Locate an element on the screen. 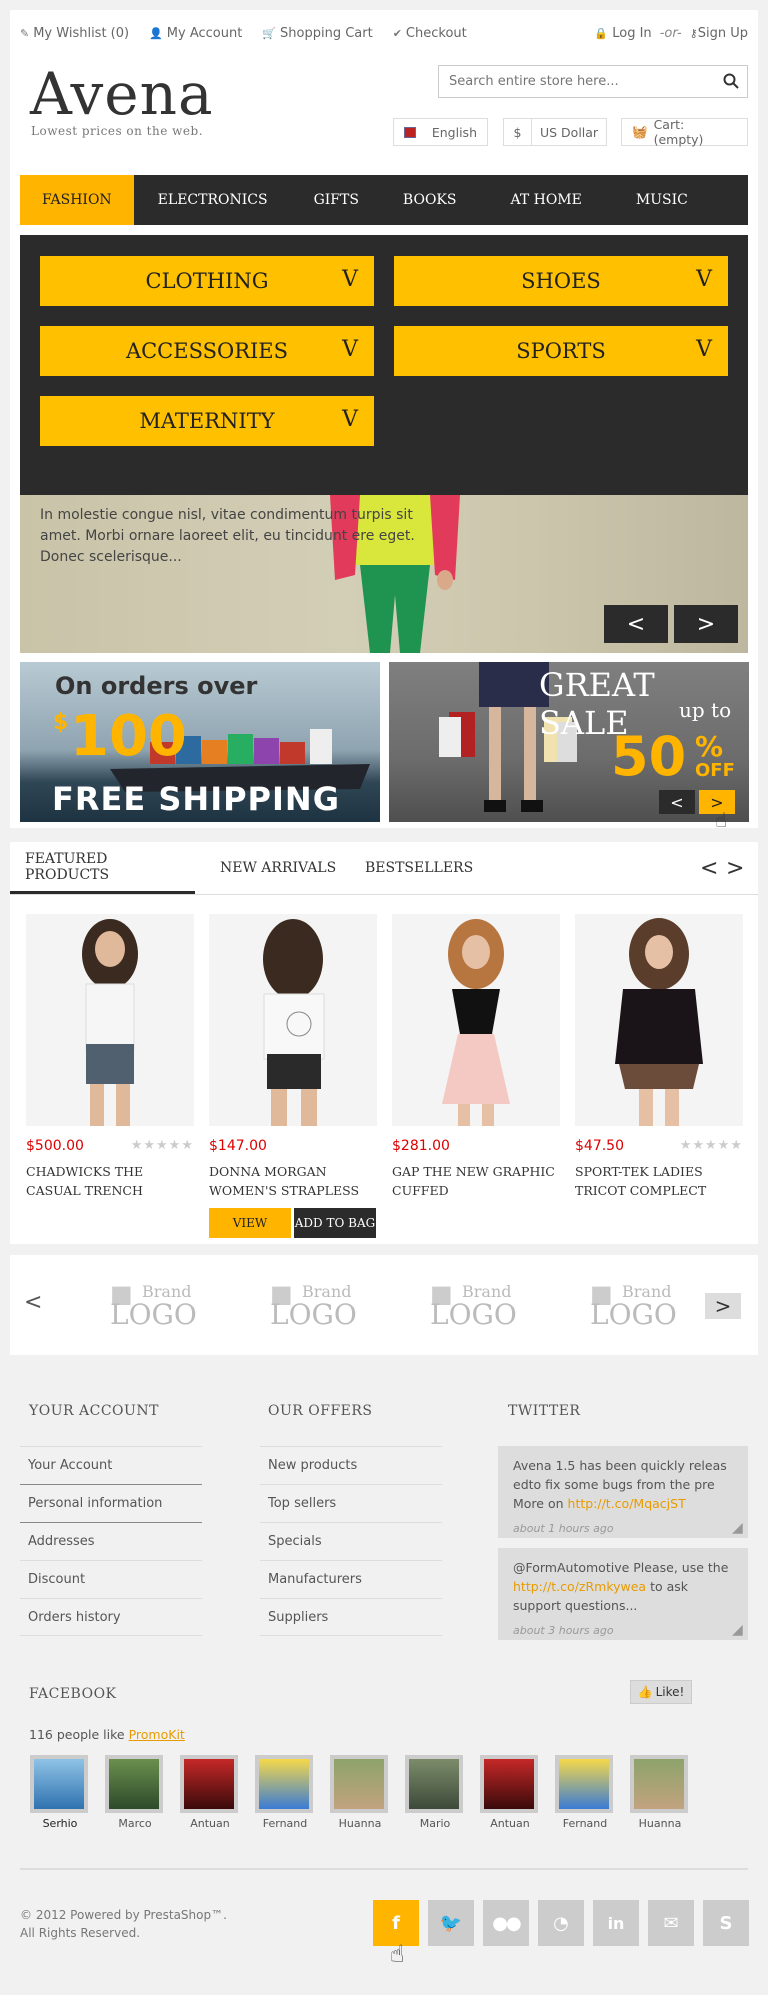 The height and width of the screenshot is (1995, 768). offers-link-item: Top sellers is located at coordinates (351, 1503).